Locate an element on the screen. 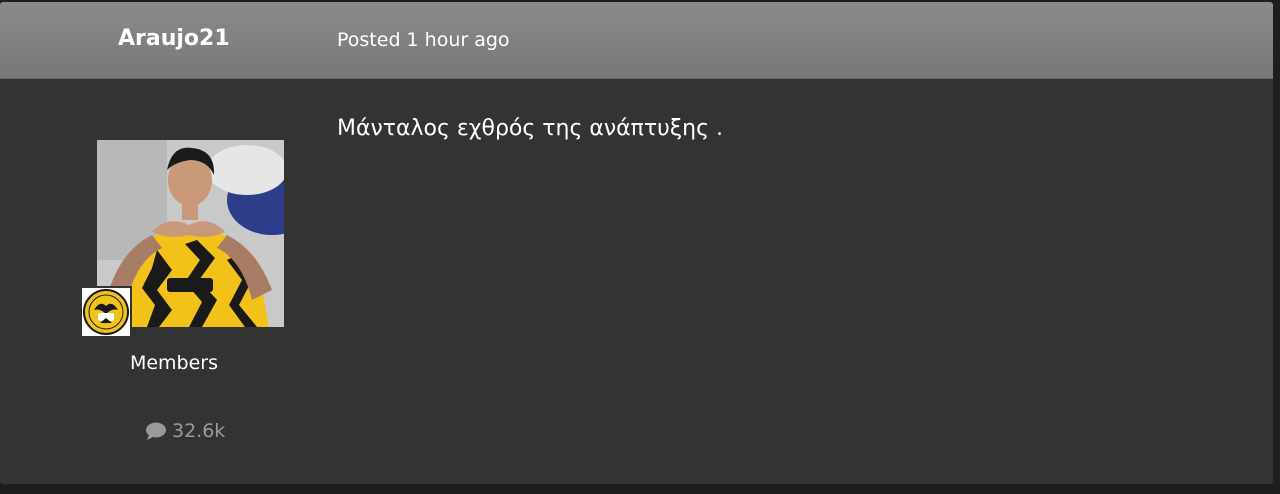  speech-bubble-icon is located at coordinates (156, 431).